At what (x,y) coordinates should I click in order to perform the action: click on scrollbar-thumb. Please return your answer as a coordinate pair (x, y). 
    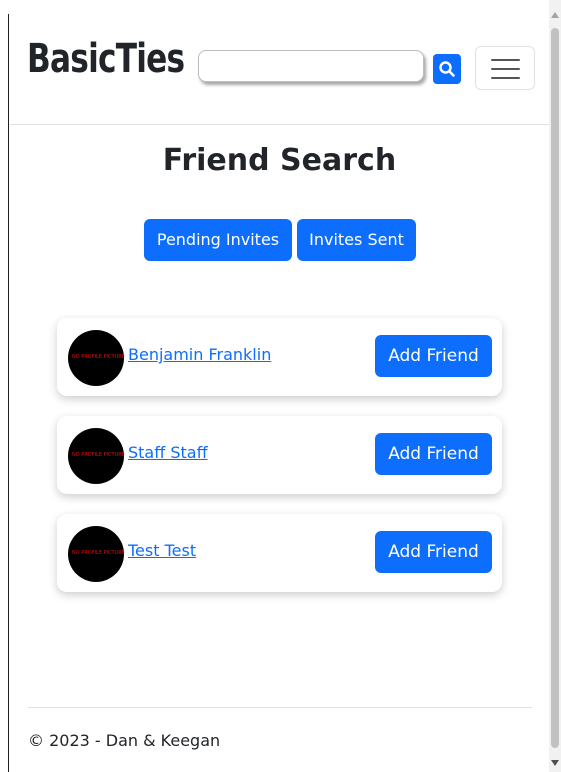
    Looking at the image, I should click on (555, 388).